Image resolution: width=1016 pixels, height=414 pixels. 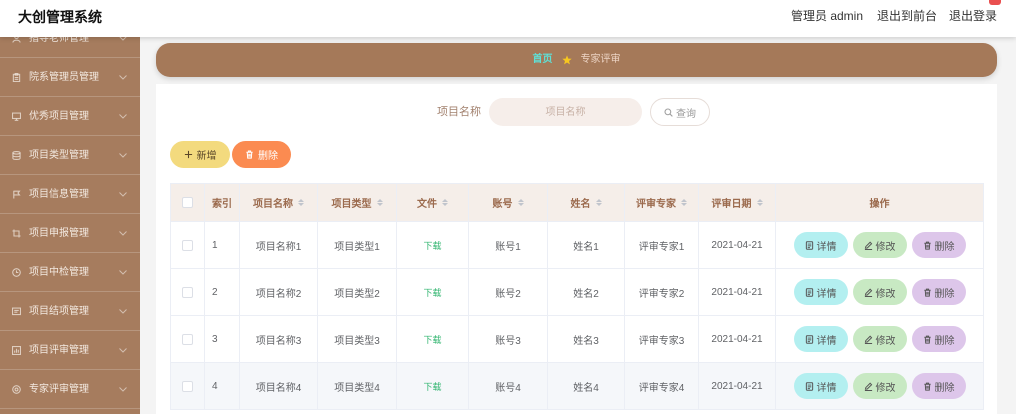 I want to click on breadcrumb: 首页 专家评审, so click(x=576, y=60).